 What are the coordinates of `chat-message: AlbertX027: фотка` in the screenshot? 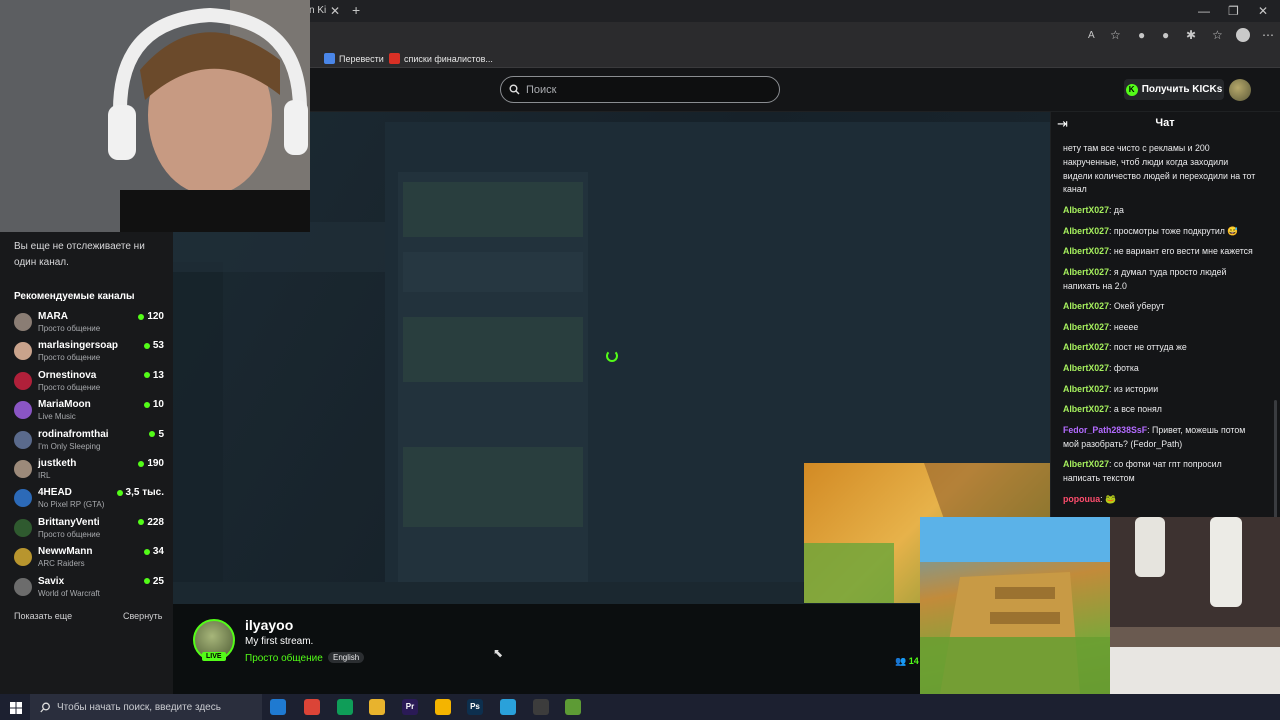 It's located at (1161, 369).